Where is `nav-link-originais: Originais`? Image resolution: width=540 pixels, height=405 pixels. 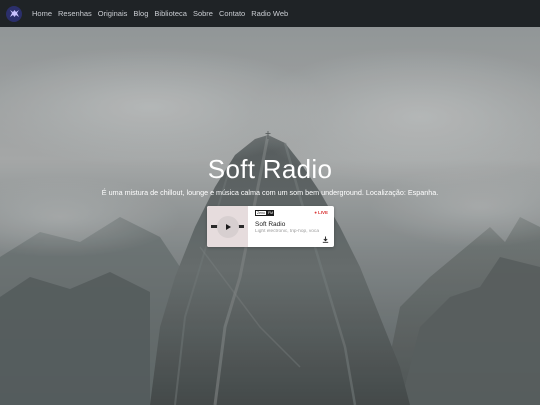
nav-link-originais: Originais is located at coordinates (113, 13).